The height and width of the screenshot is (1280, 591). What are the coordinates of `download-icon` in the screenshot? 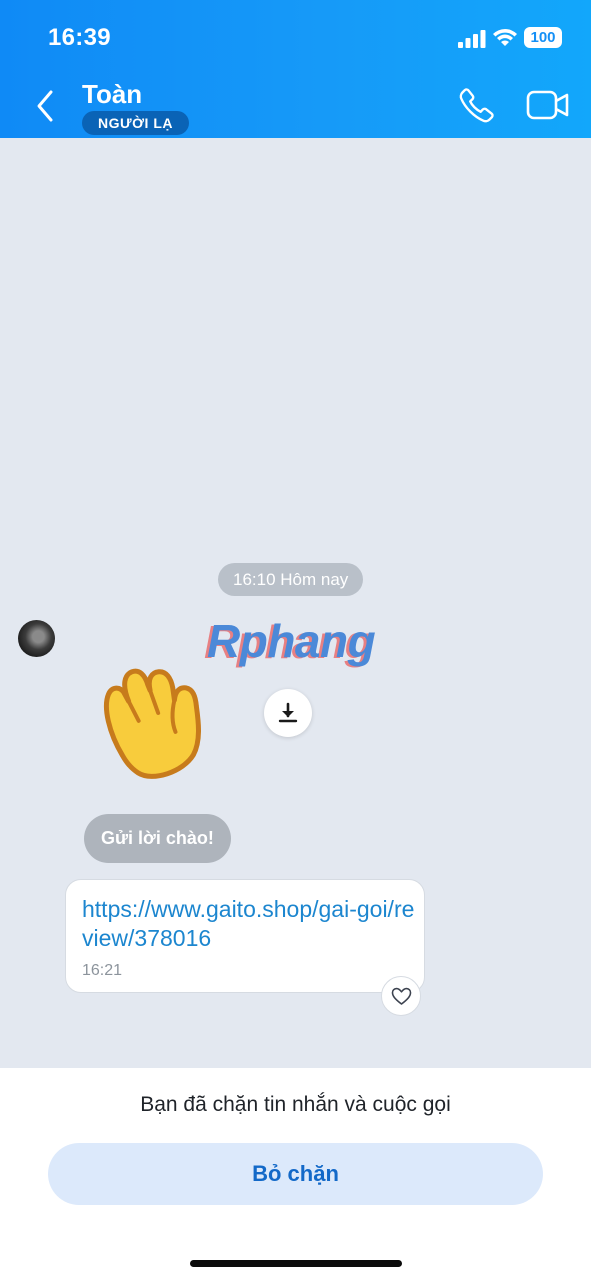 It's located at (288, 712).